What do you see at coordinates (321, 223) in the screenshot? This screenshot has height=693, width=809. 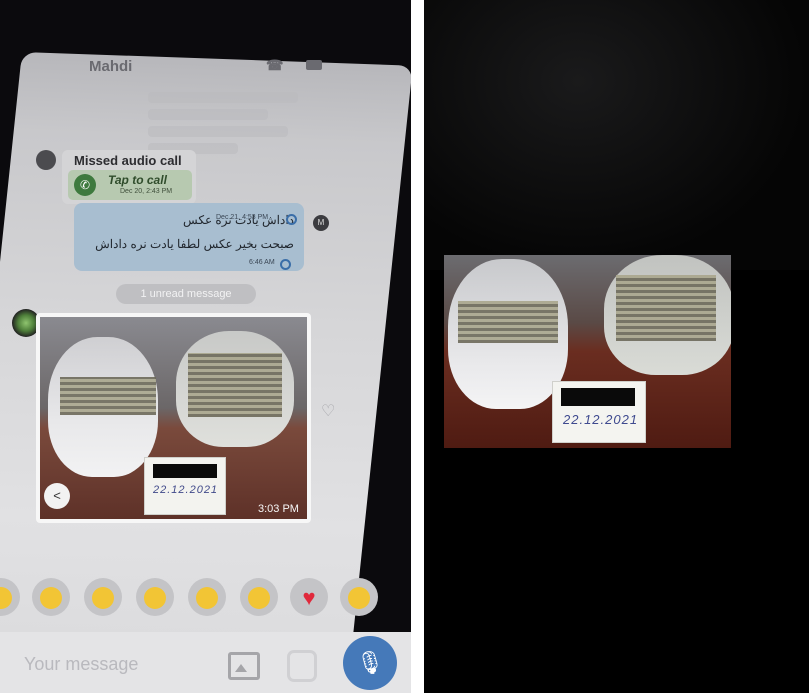 I see `own-avatar: M` at bounding box center [321, 223].